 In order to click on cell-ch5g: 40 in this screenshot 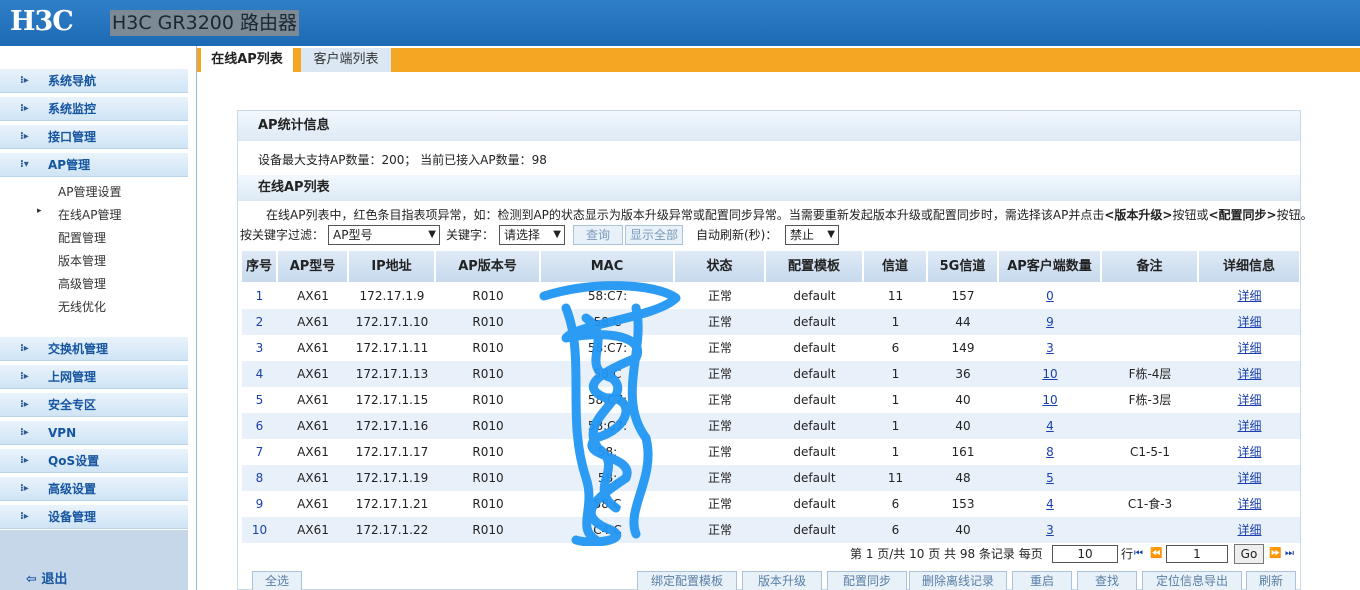, I will do `click(963, 530)`.